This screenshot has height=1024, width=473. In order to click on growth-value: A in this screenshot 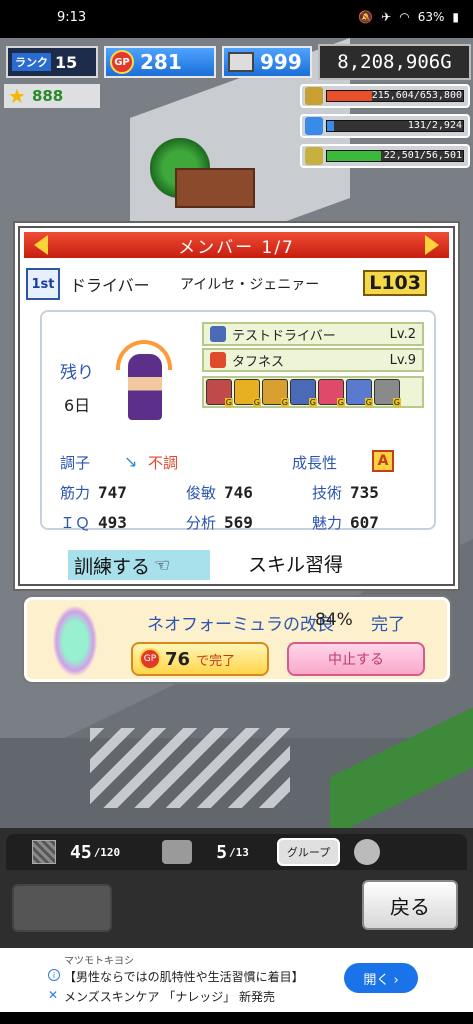, I will do `click(383, 461)`.